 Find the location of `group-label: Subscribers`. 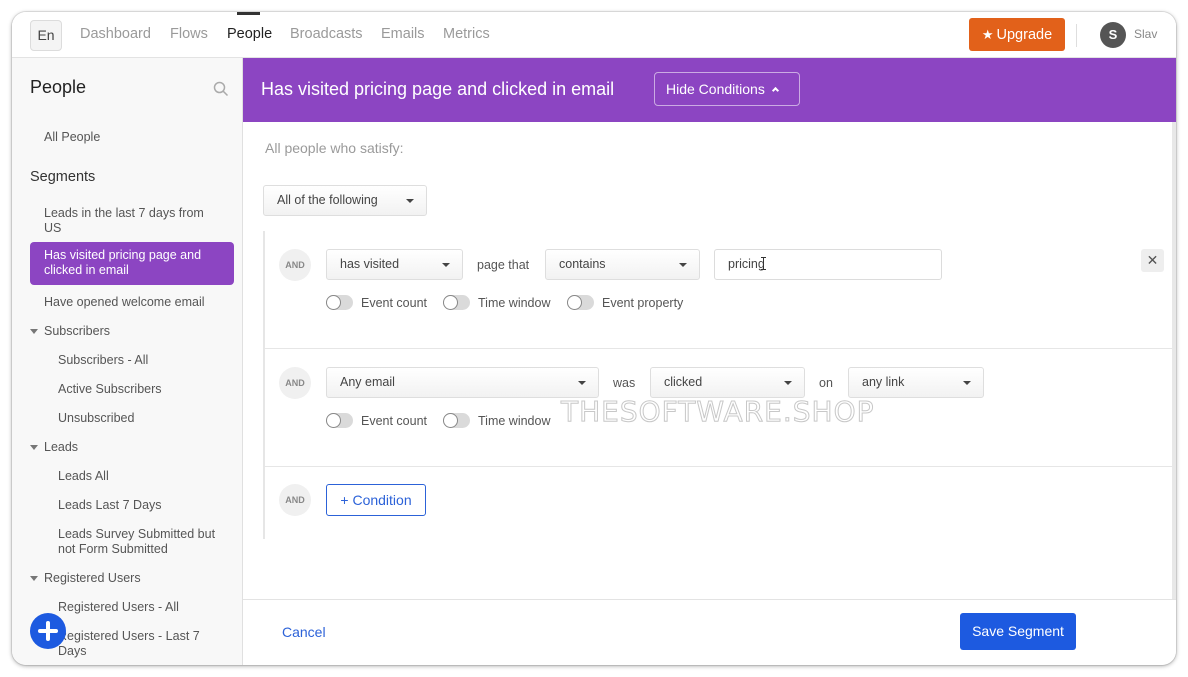

group-label: Subscribers is located at coordinates (77, 331).